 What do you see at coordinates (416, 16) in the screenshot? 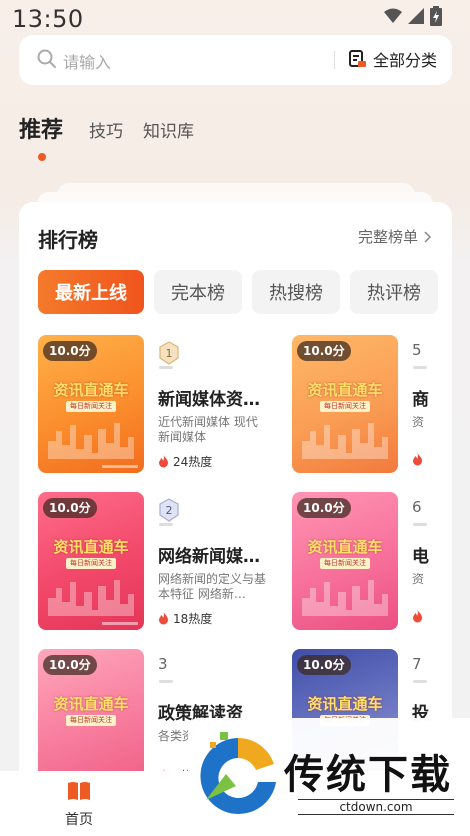
I see `signal-icon` at bounding box center [416, 16].